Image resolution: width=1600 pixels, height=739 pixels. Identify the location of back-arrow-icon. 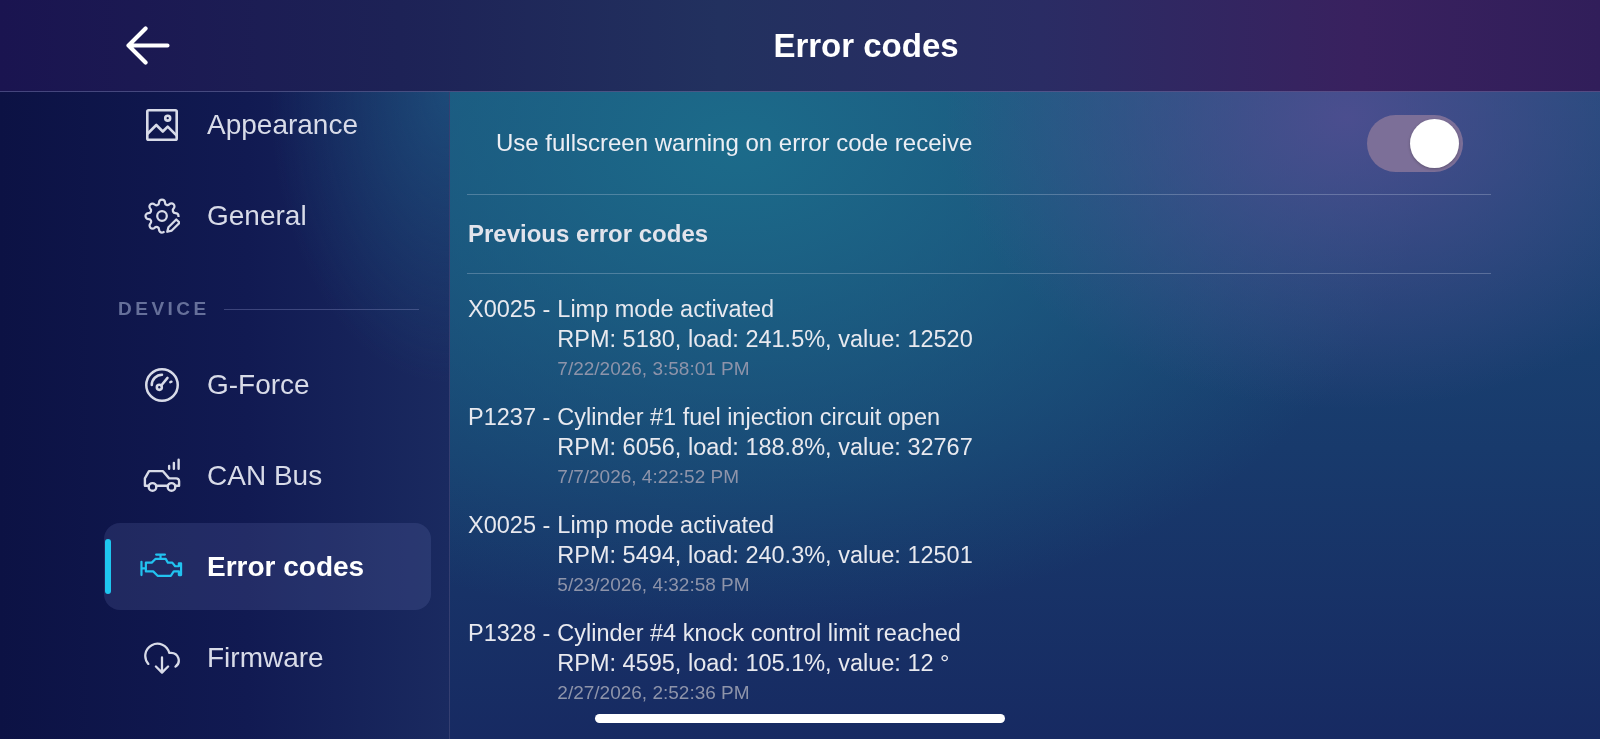
(148, 45).